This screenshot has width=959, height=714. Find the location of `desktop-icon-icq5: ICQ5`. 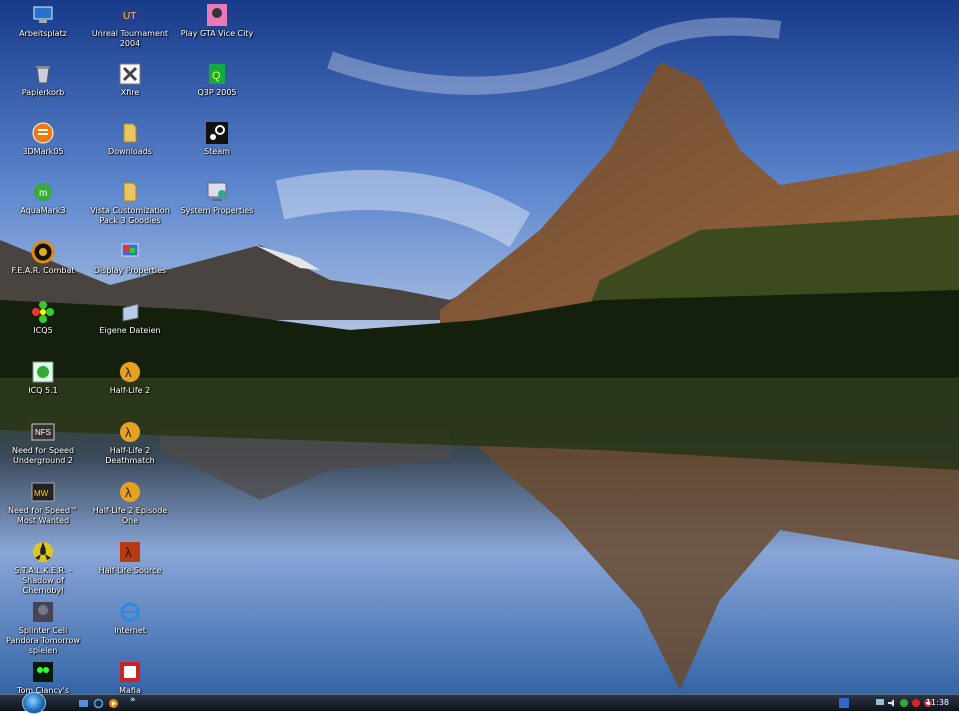

desktop-icon-icq5: ICQ5 is located at coordinates (43, 318).